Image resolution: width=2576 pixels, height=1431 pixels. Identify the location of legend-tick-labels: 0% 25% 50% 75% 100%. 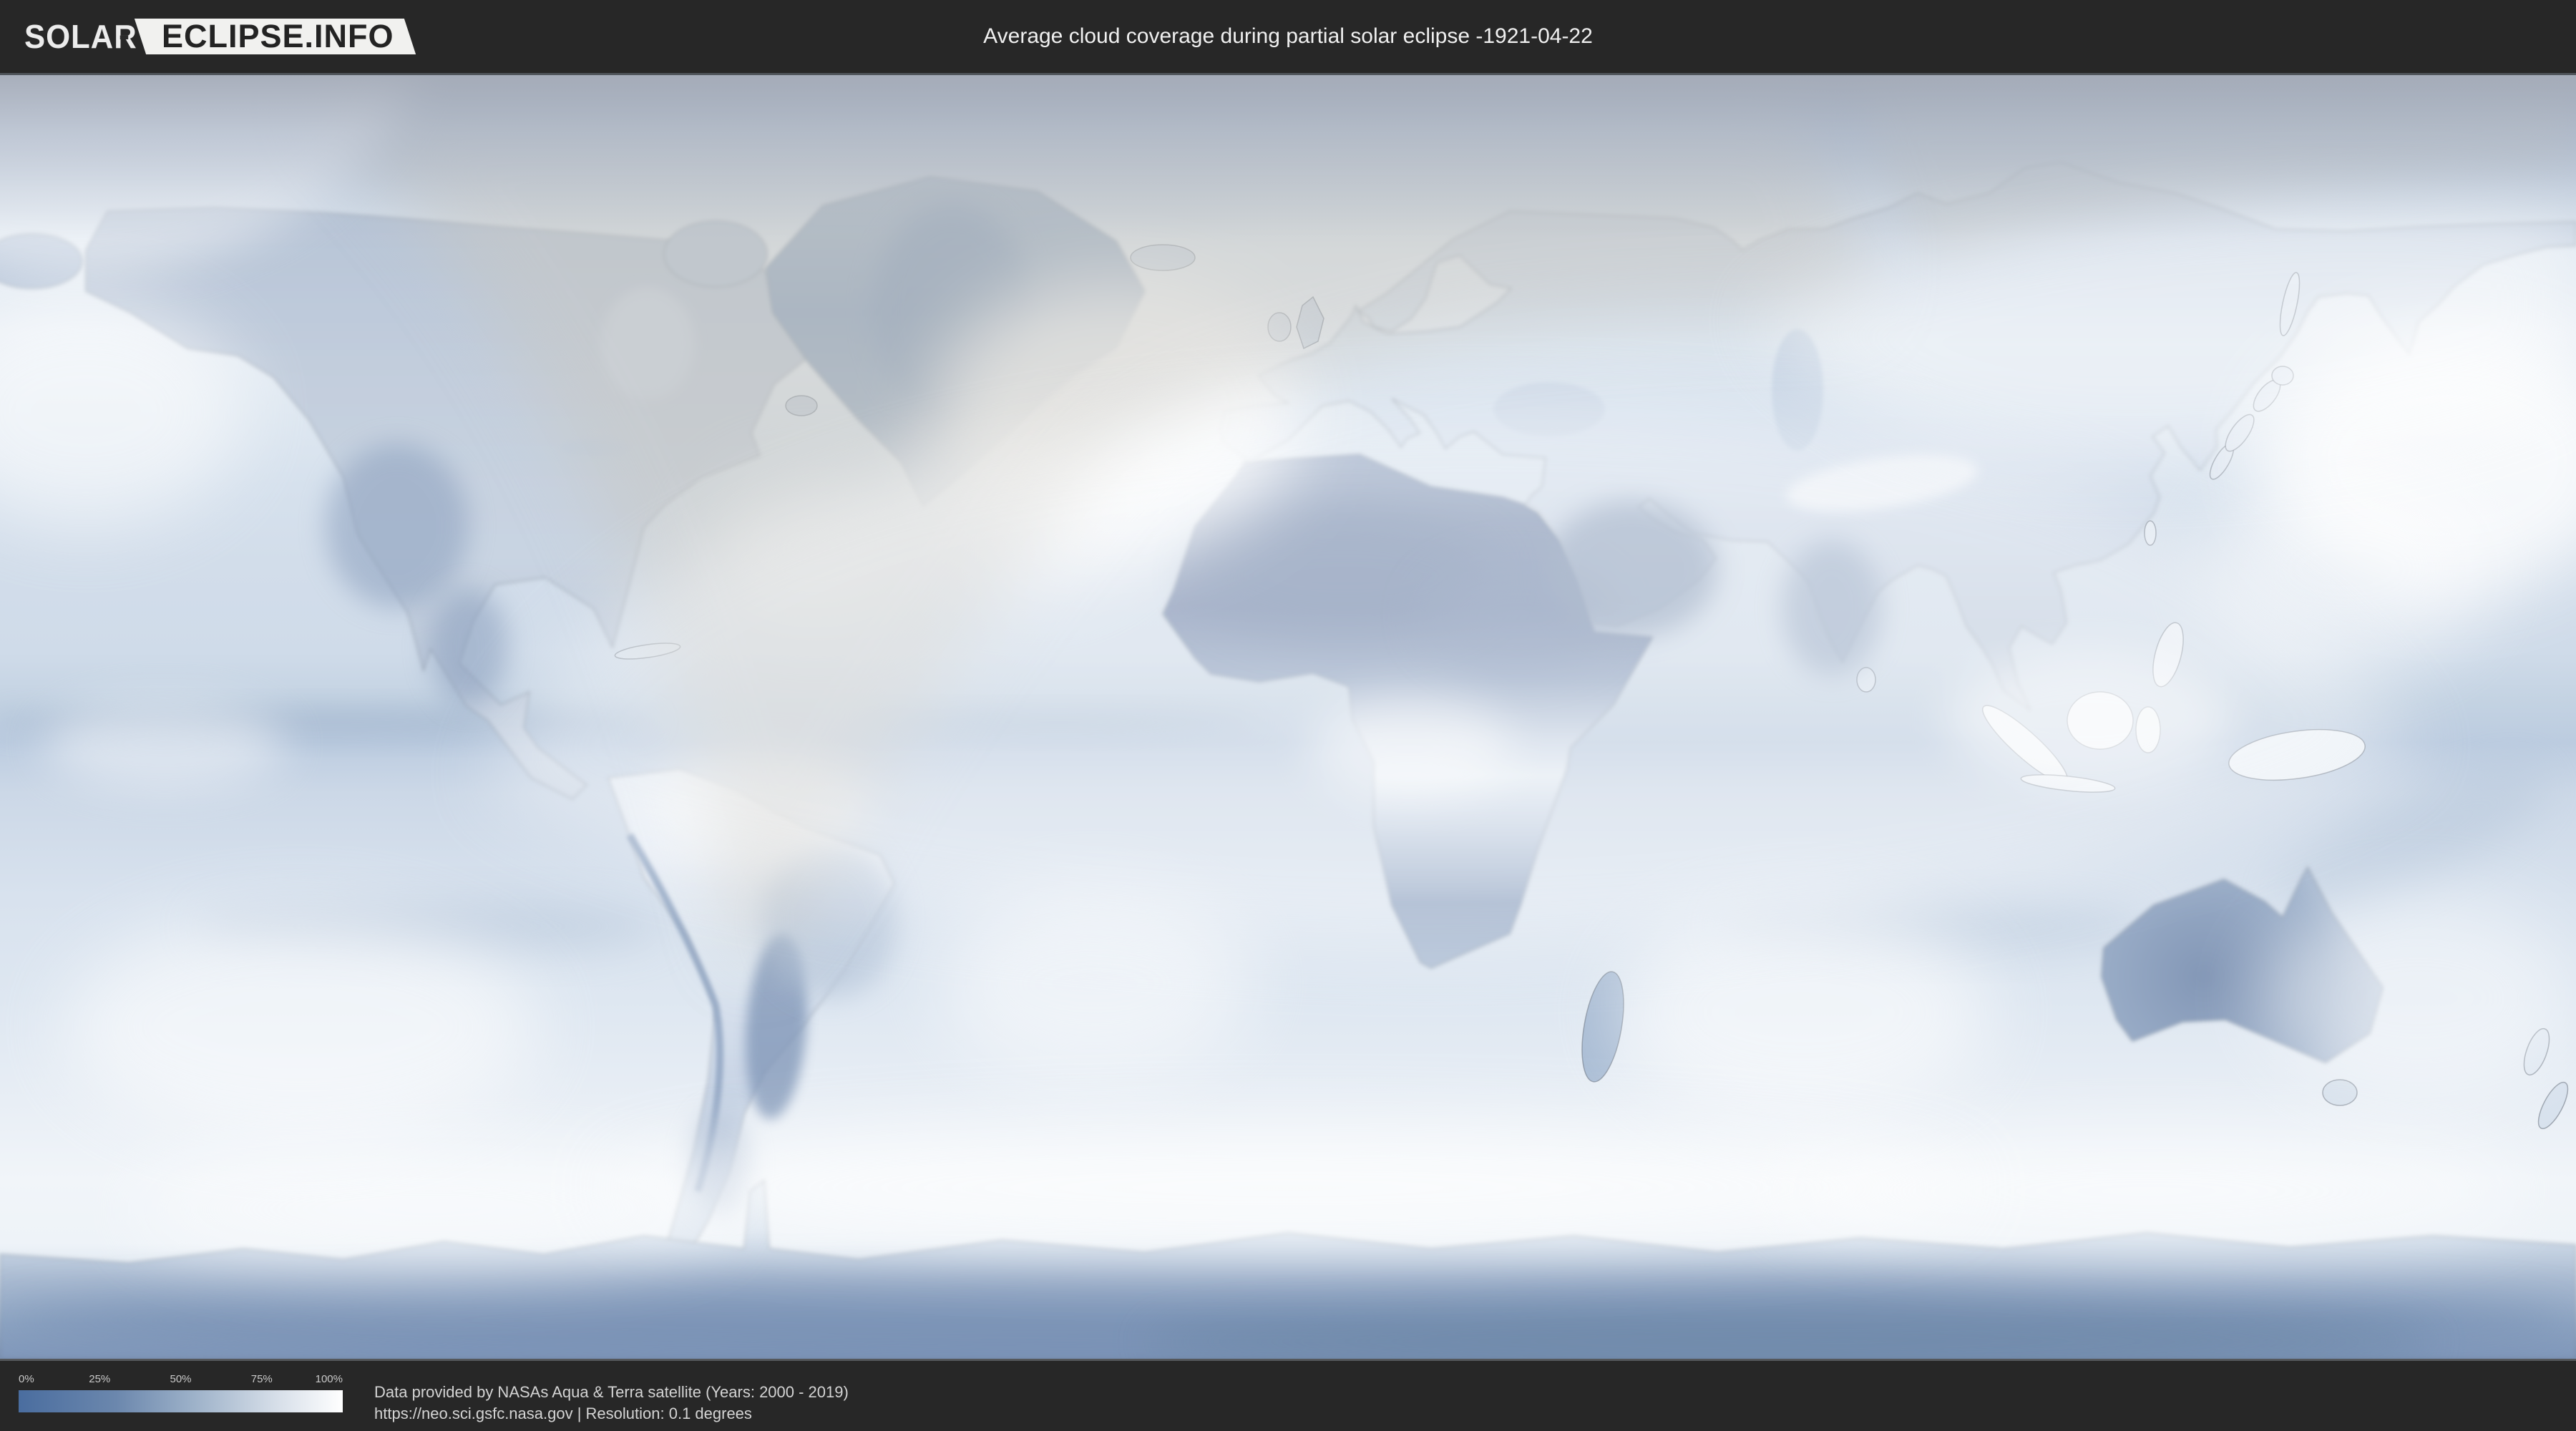
(181, 1380).